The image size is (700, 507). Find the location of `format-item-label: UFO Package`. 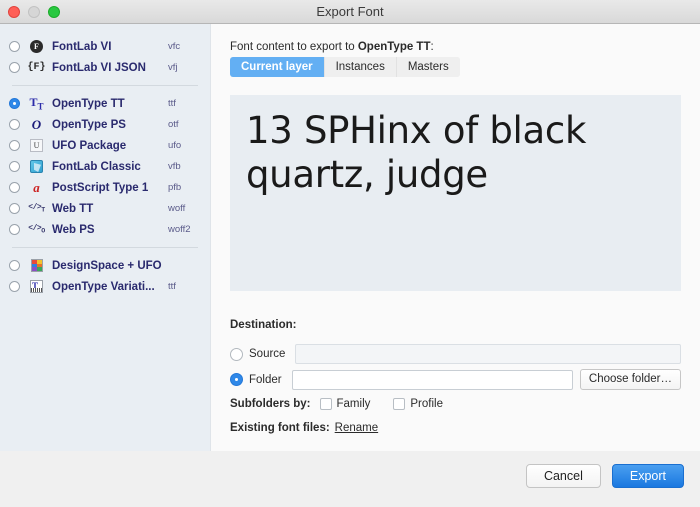

format-item-label: UFO Package is located at coordinates (89, 145).